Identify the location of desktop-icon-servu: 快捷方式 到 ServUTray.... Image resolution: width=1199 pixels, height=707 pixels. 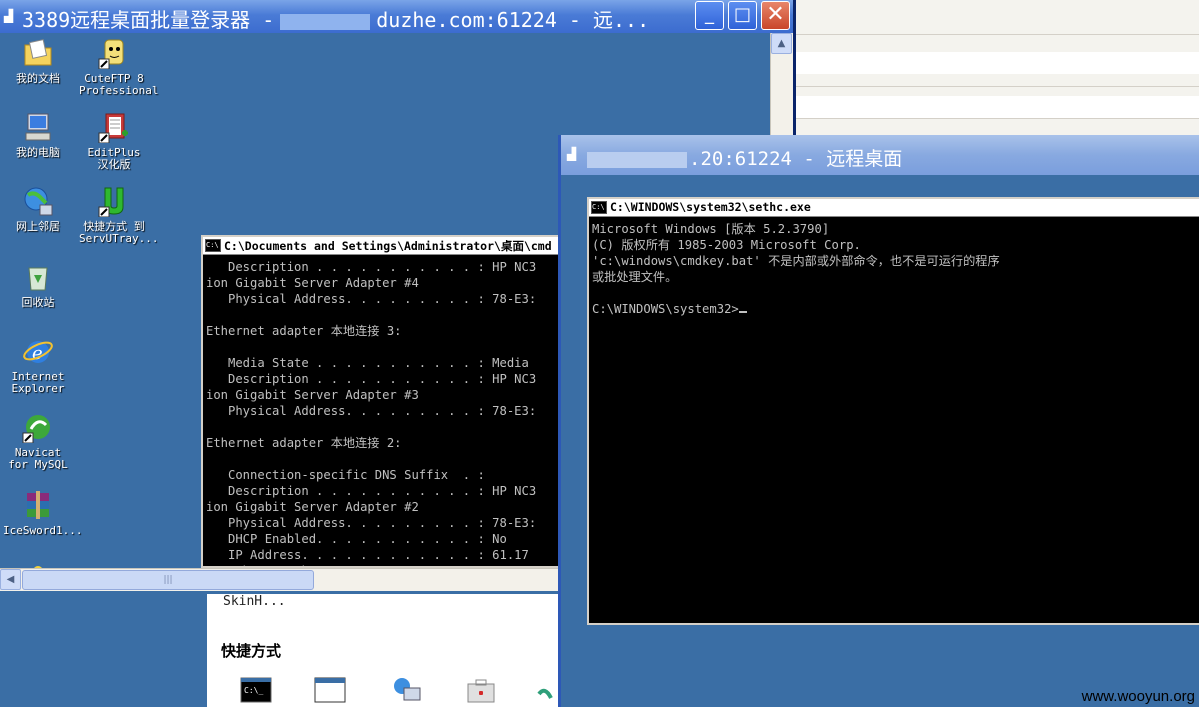
(118, 215).